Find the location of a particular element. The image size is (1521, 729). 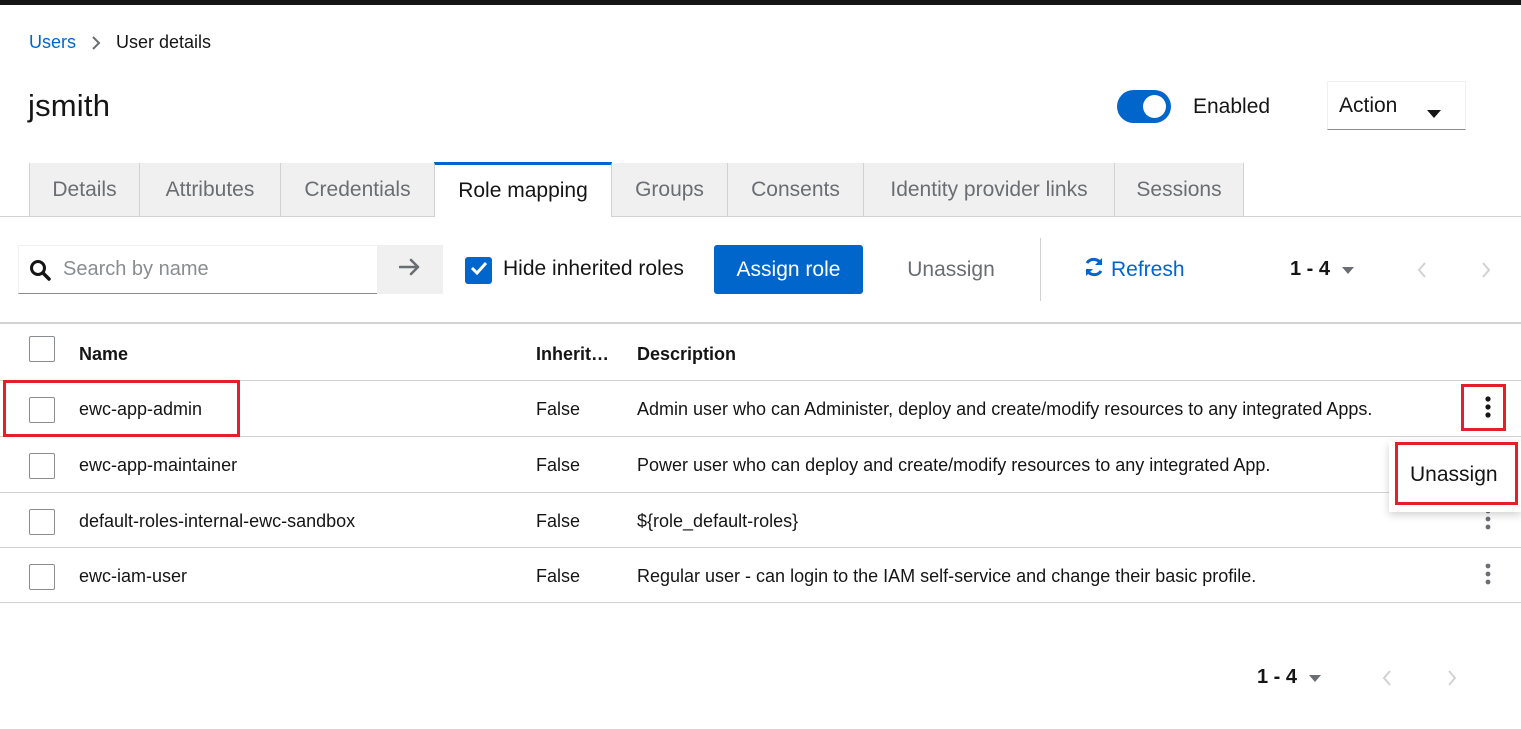

breadcrumb: Users User details is located at coordinates (120, 42).